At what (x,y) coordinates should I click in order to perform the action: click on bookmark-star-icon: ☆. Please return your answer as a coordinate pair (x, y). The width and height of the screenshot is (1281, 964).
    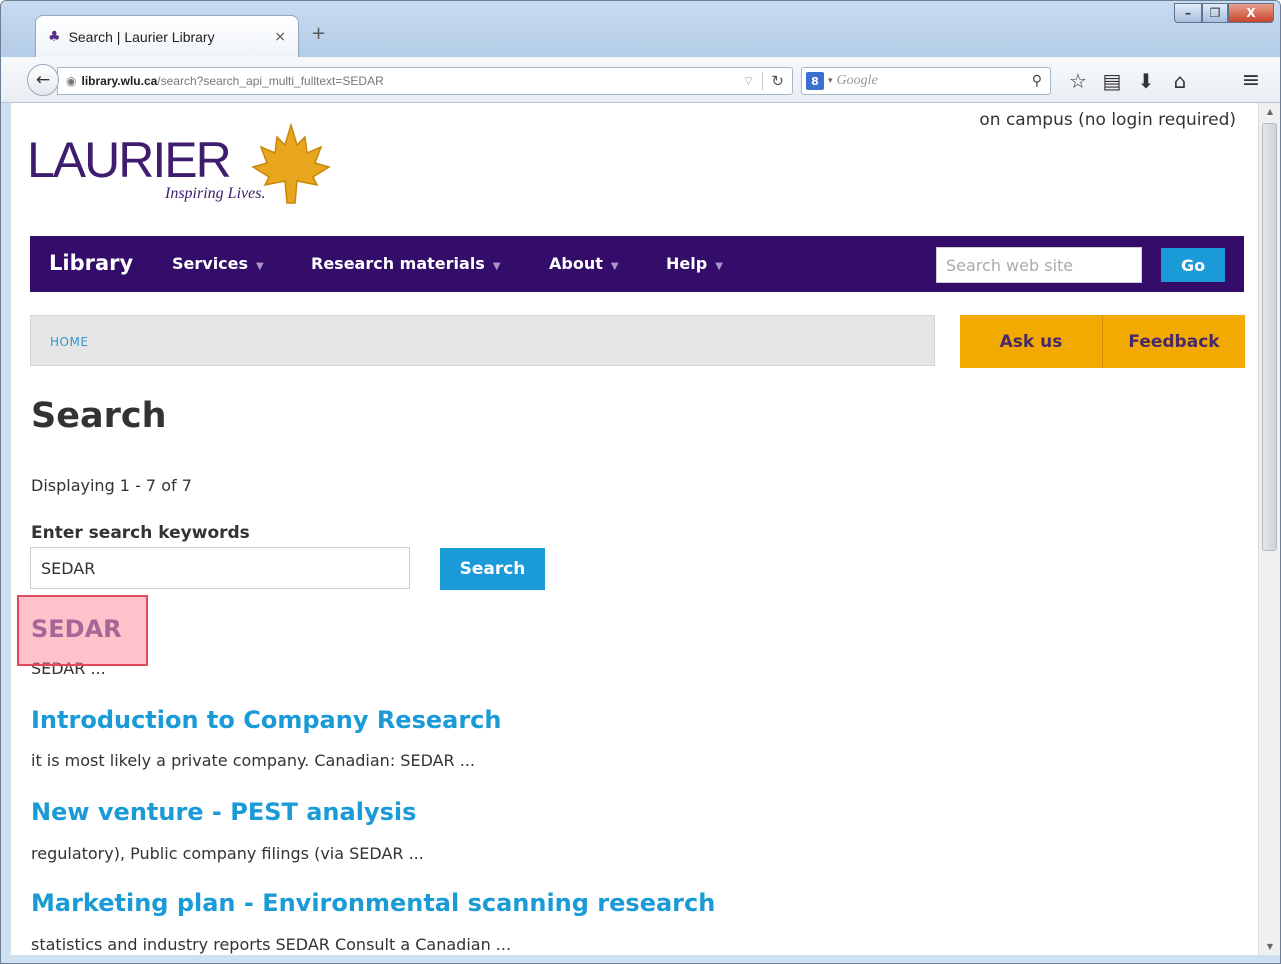
    Looking at the image, I should click on (1078, 81).